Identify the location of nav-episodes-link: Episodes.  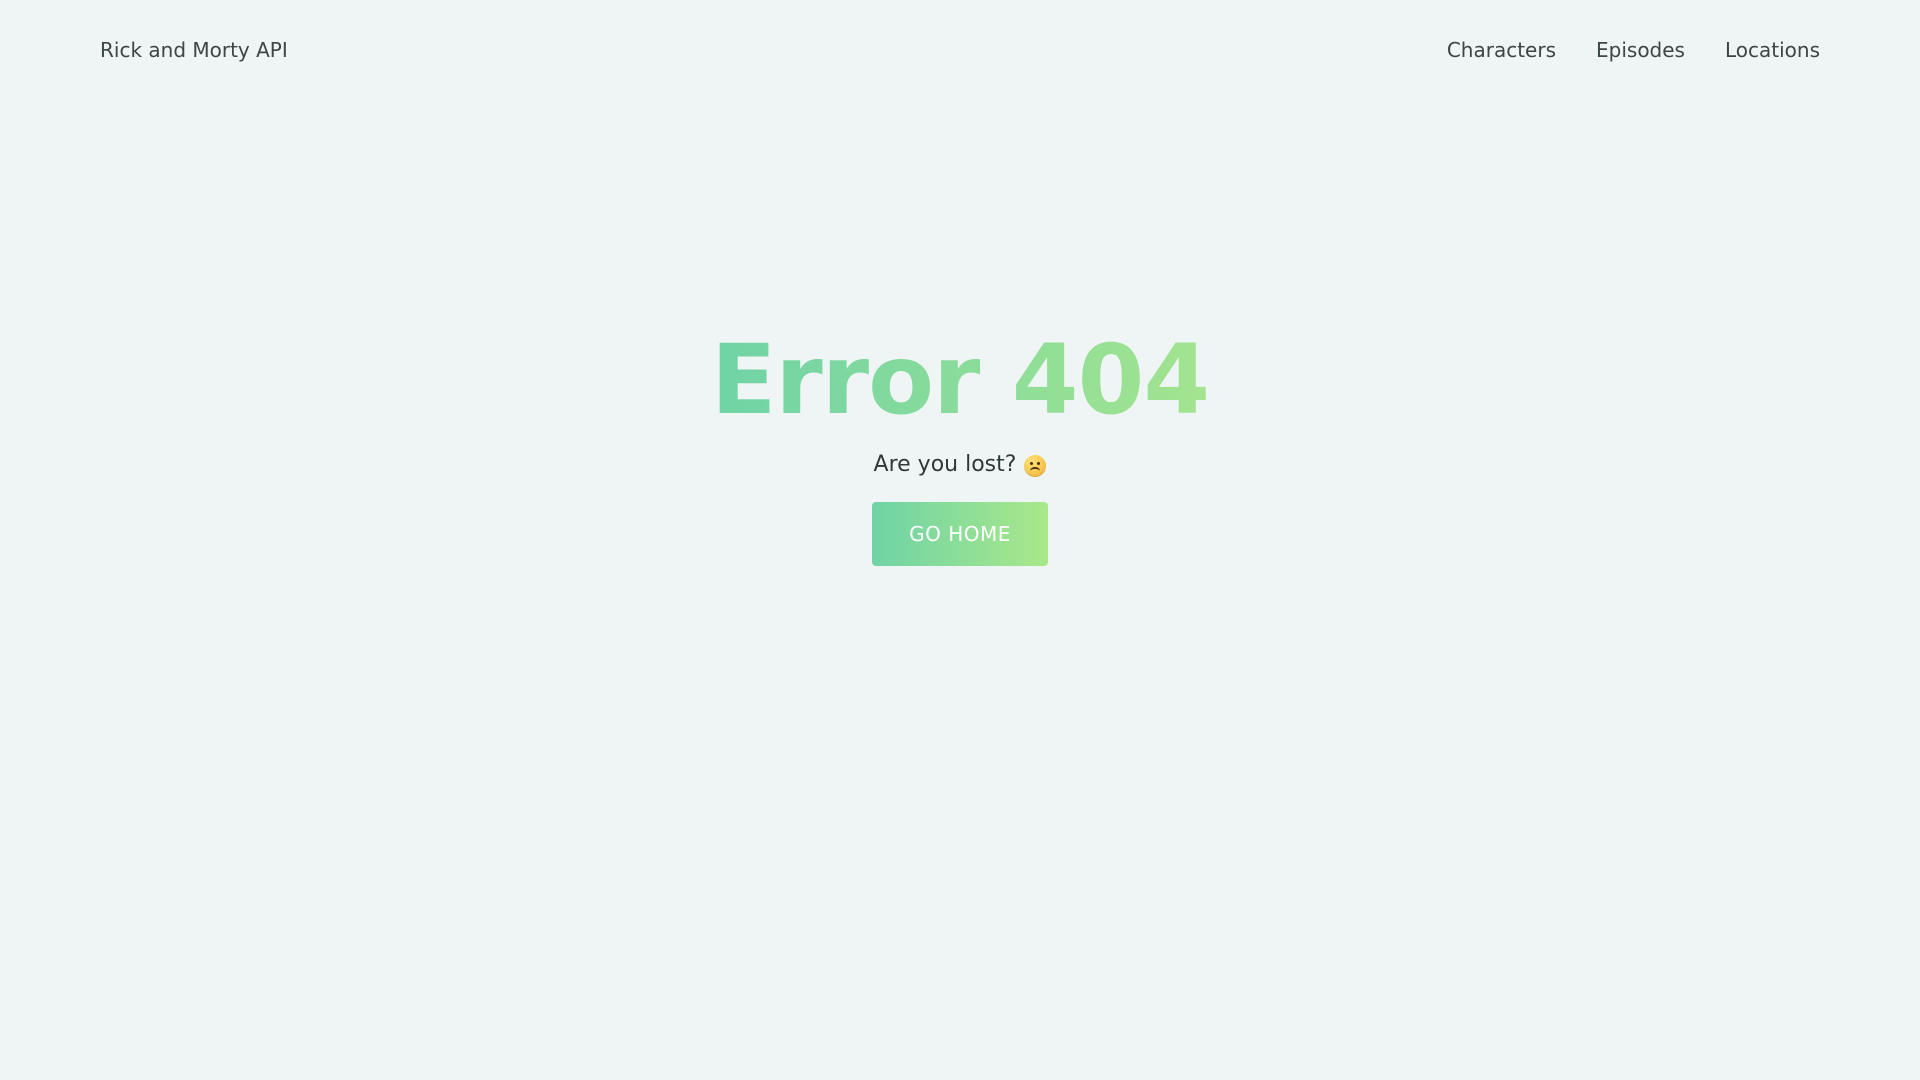
(1640, 50).